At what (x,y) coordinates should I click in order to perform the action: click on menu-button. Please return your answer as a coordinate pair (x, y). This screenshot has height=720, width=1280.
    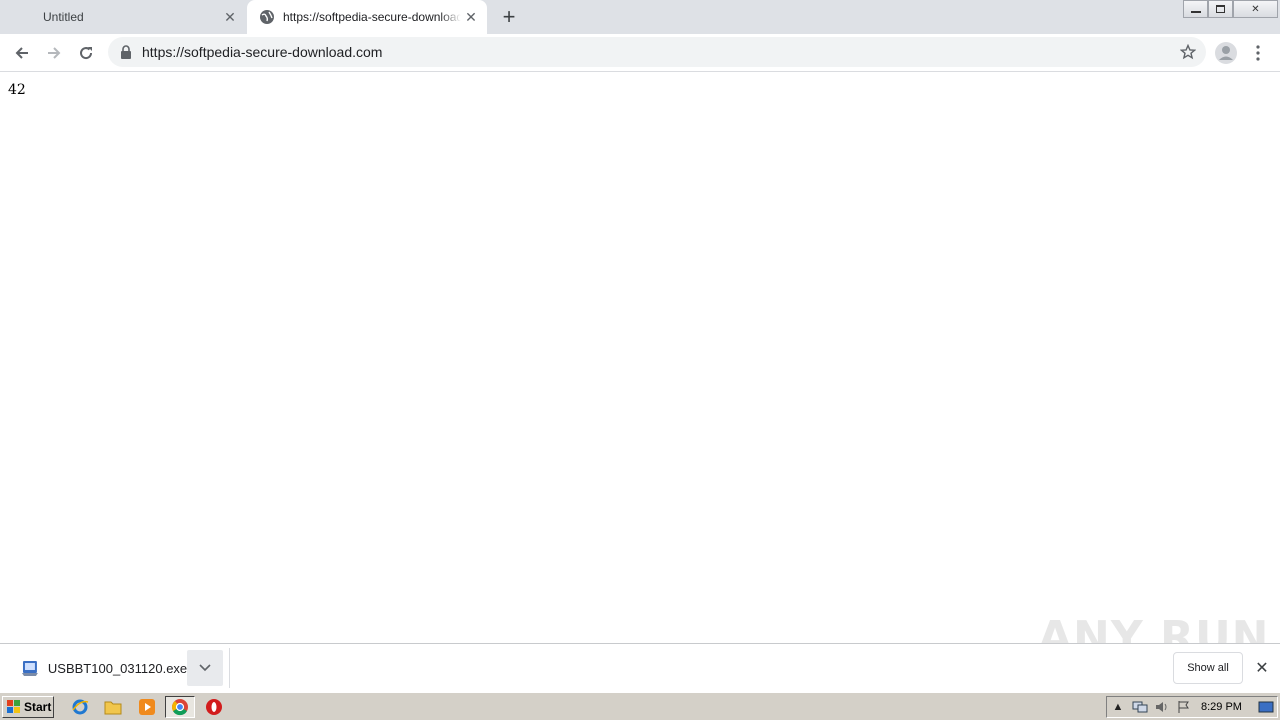
    Looking at the image, I should click on (1258, 53).